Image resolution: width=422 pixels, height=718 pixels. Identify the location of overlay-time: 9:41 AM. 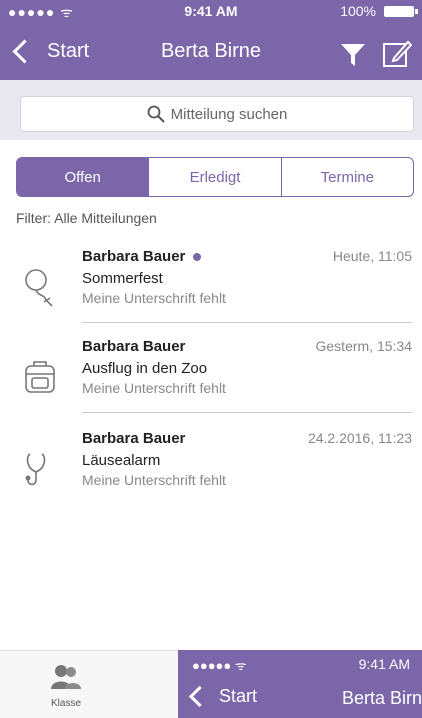
(384, 664).